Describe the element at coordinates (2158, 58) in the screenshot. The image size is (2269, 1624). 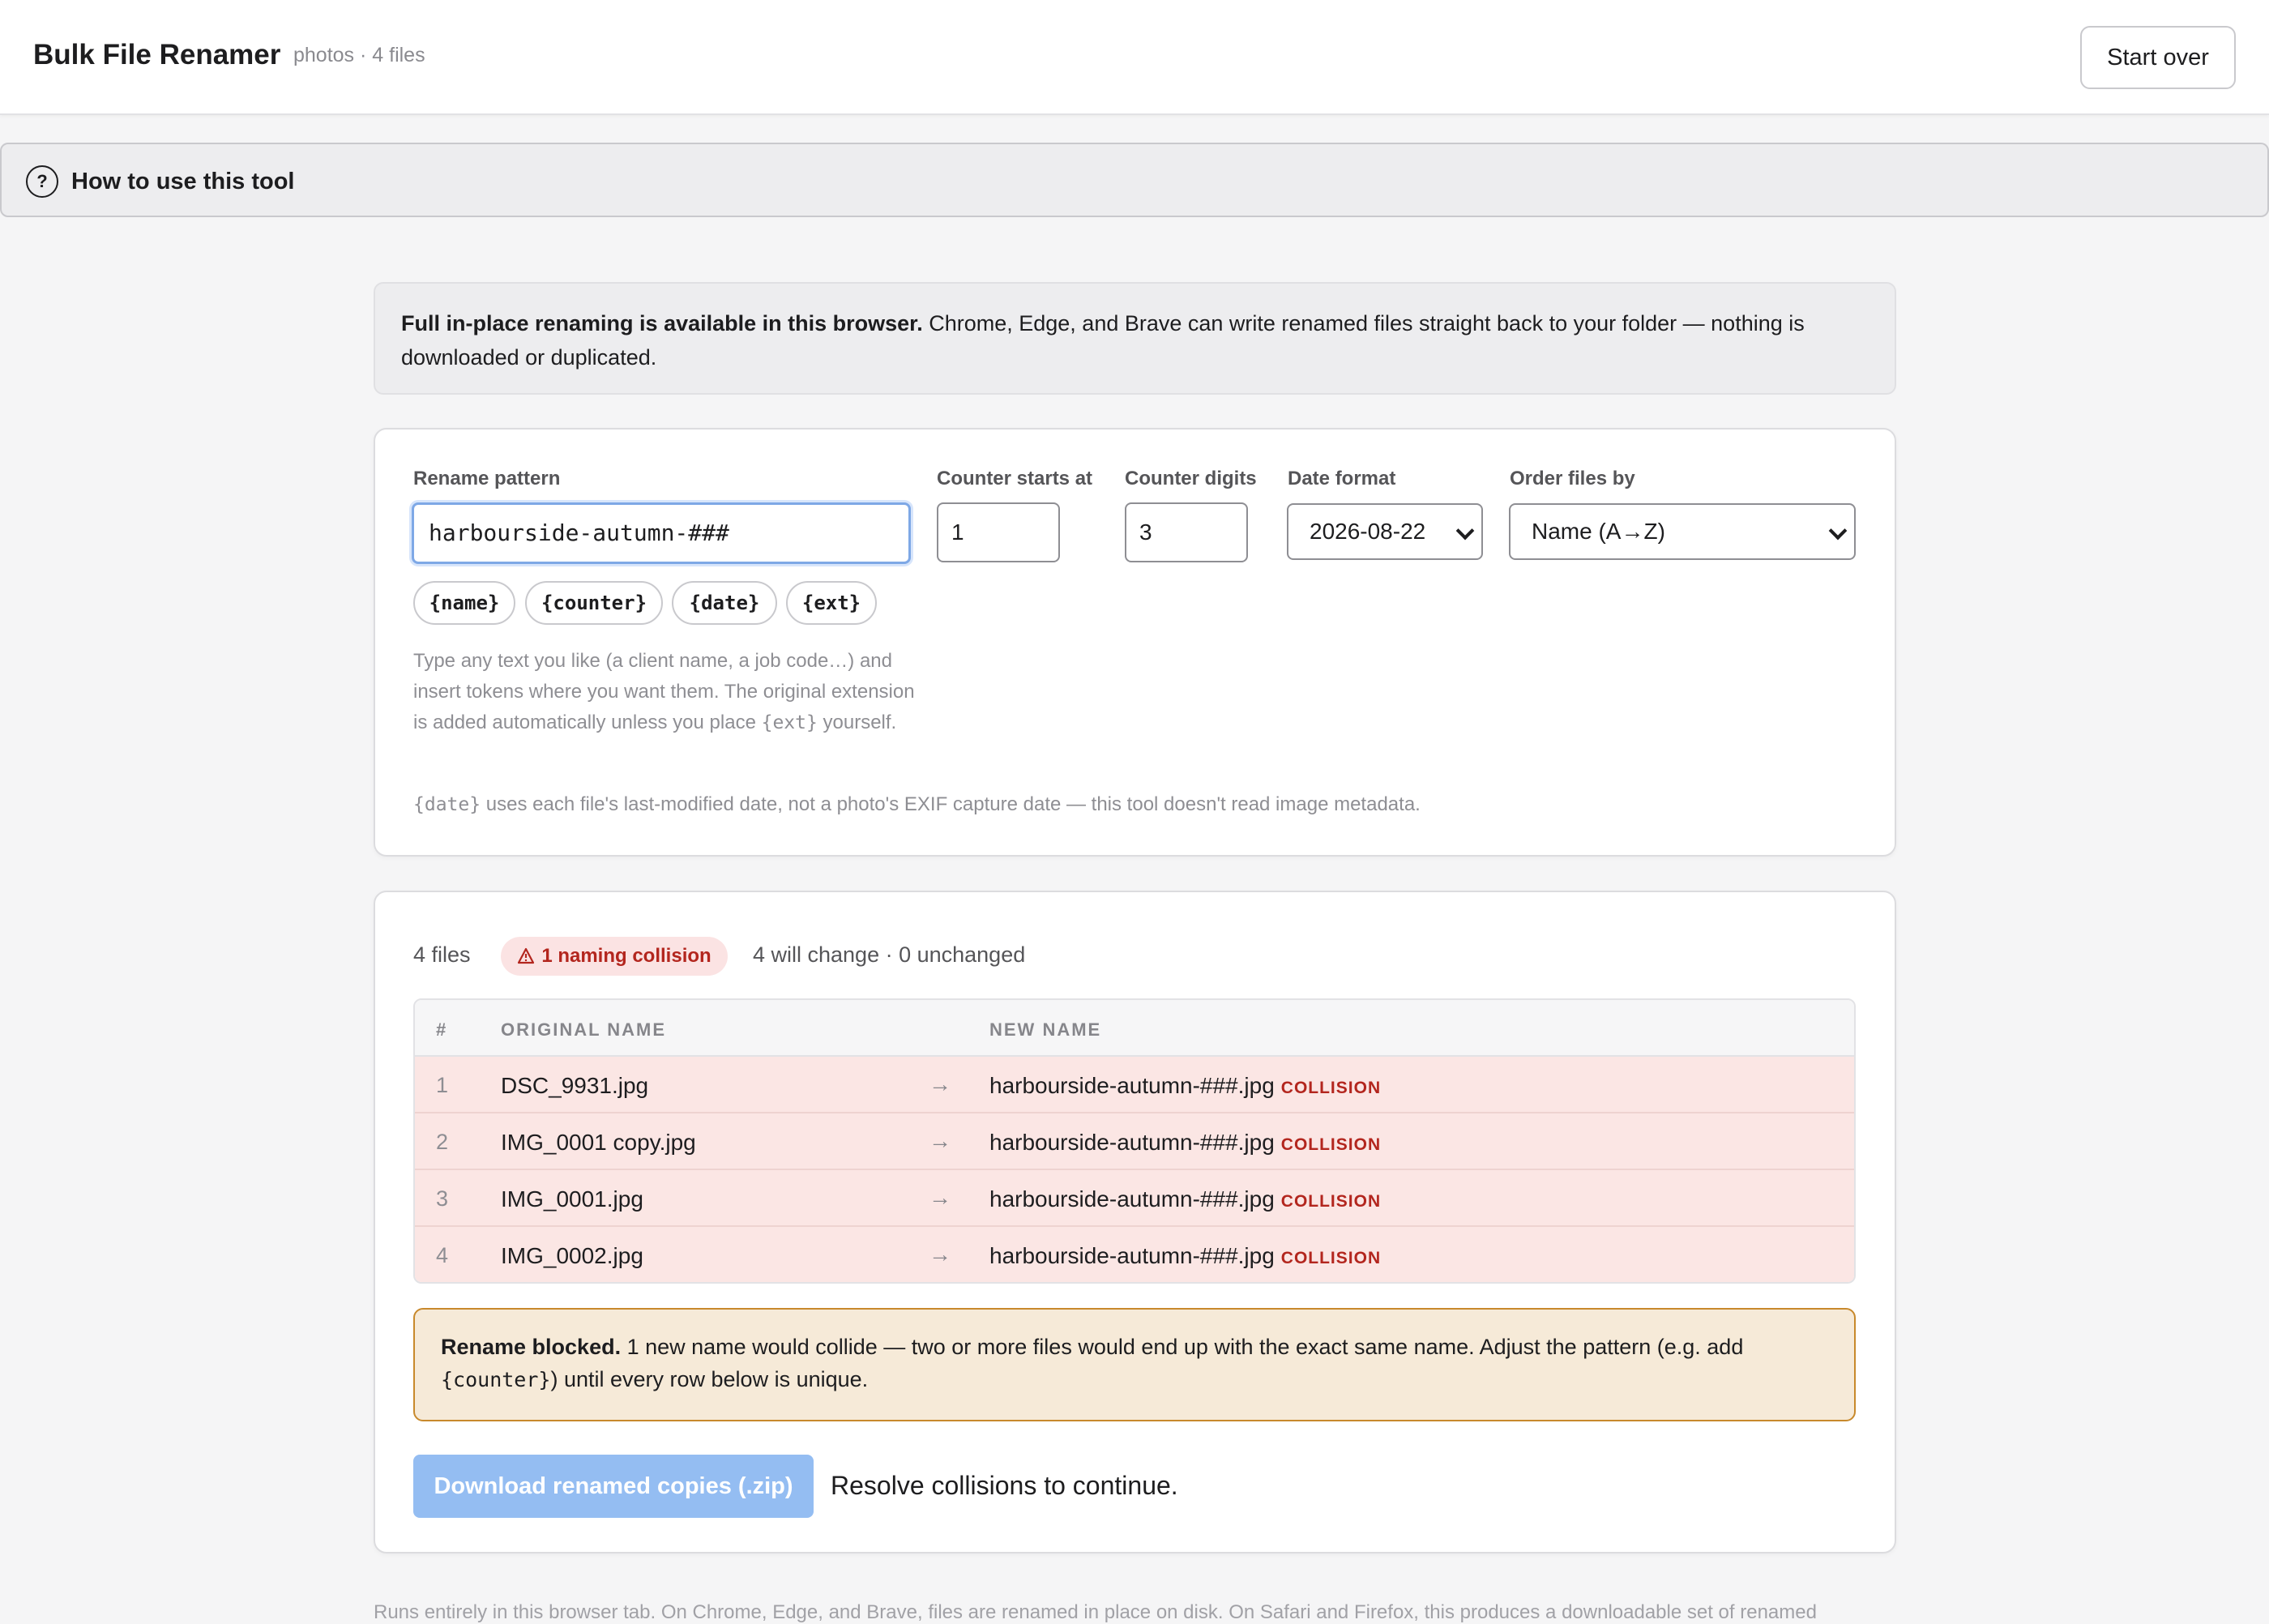
I see `start-over-button: Start over` at that location.